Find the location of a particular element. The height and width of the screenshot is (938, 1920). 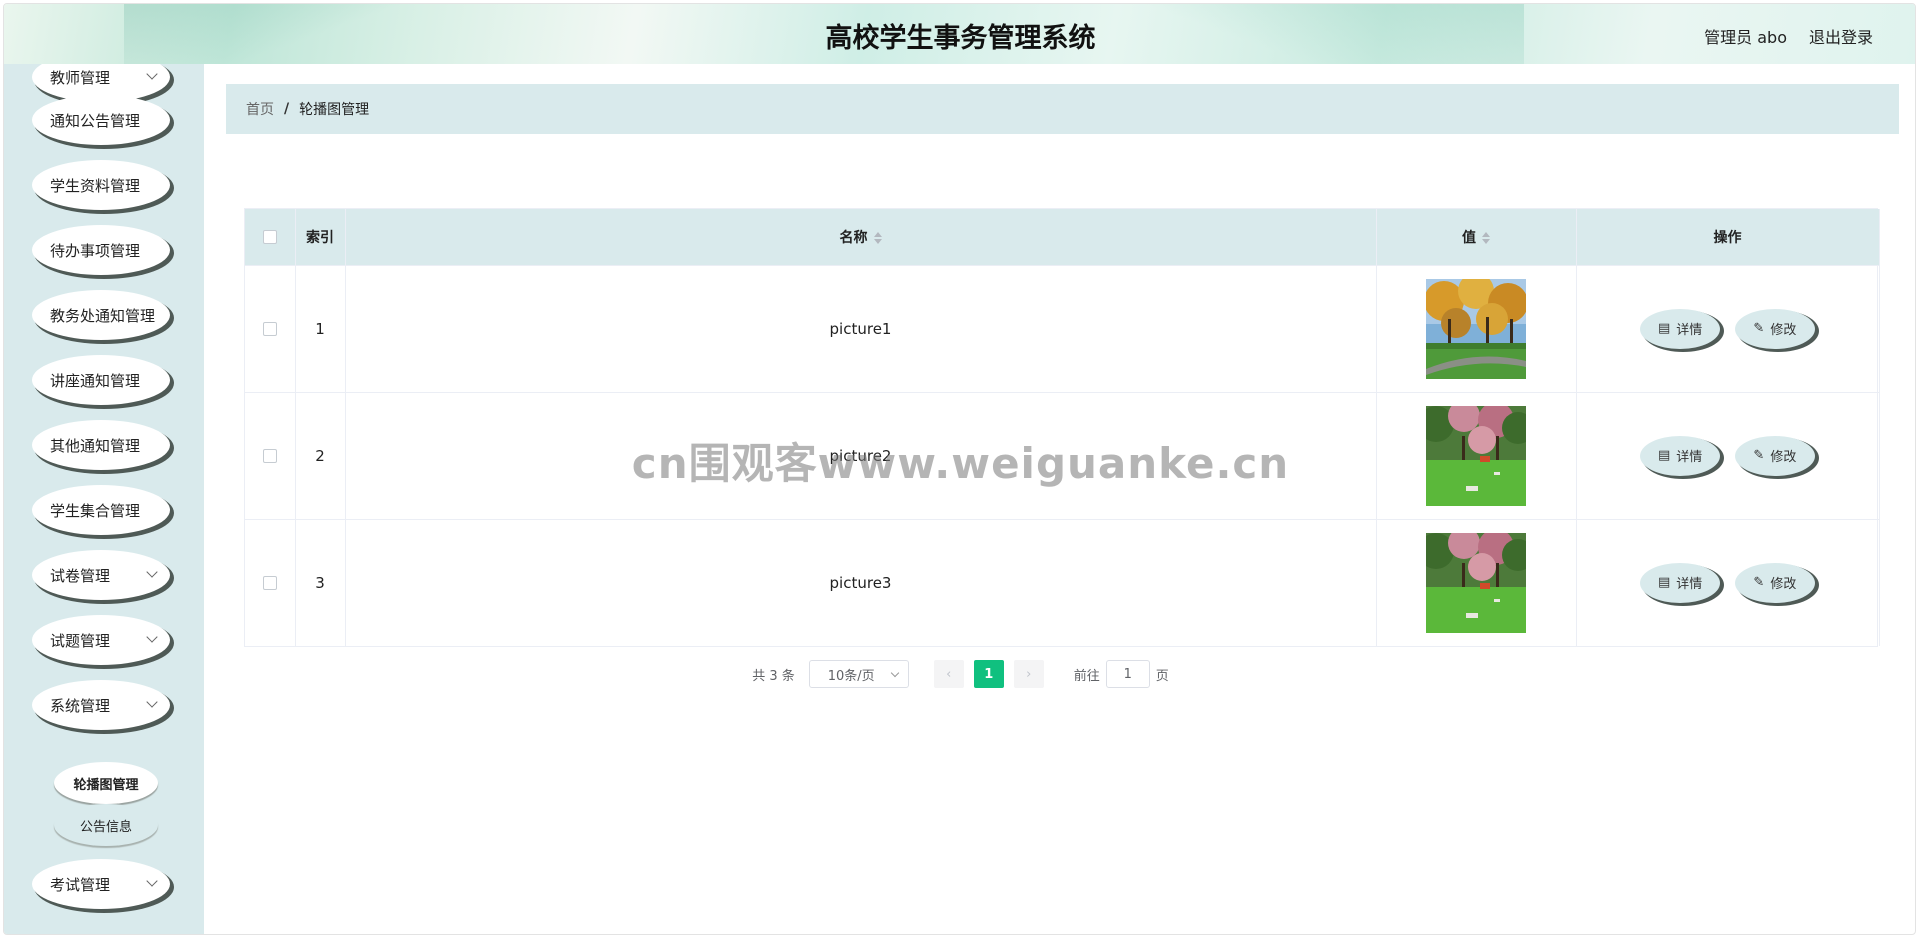

autumn-park-image is located at coordinates (1476, 328).